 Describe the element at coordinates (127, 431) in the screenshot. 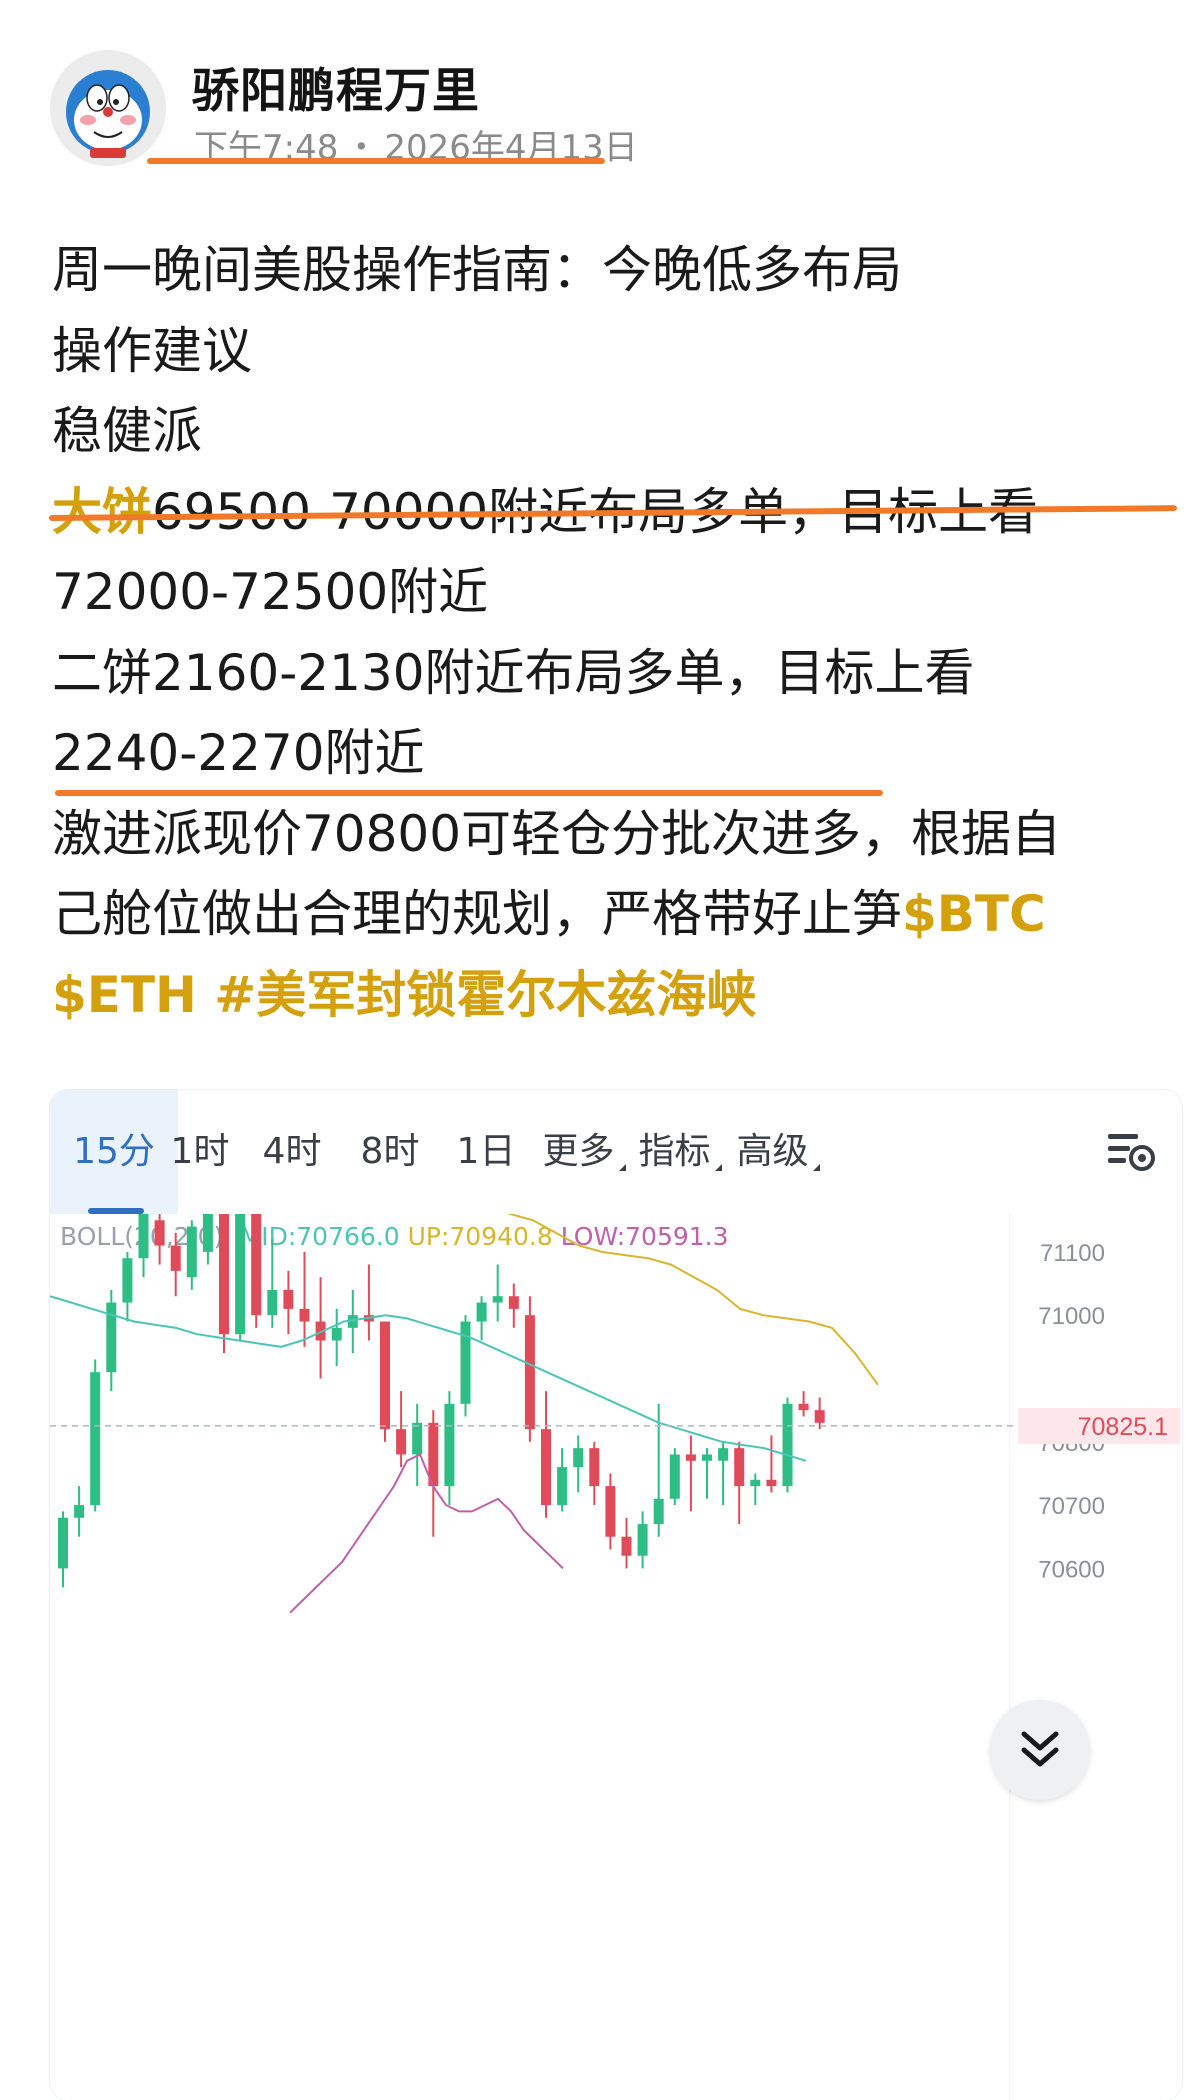

I see `post-text: 稳健派` at that location.